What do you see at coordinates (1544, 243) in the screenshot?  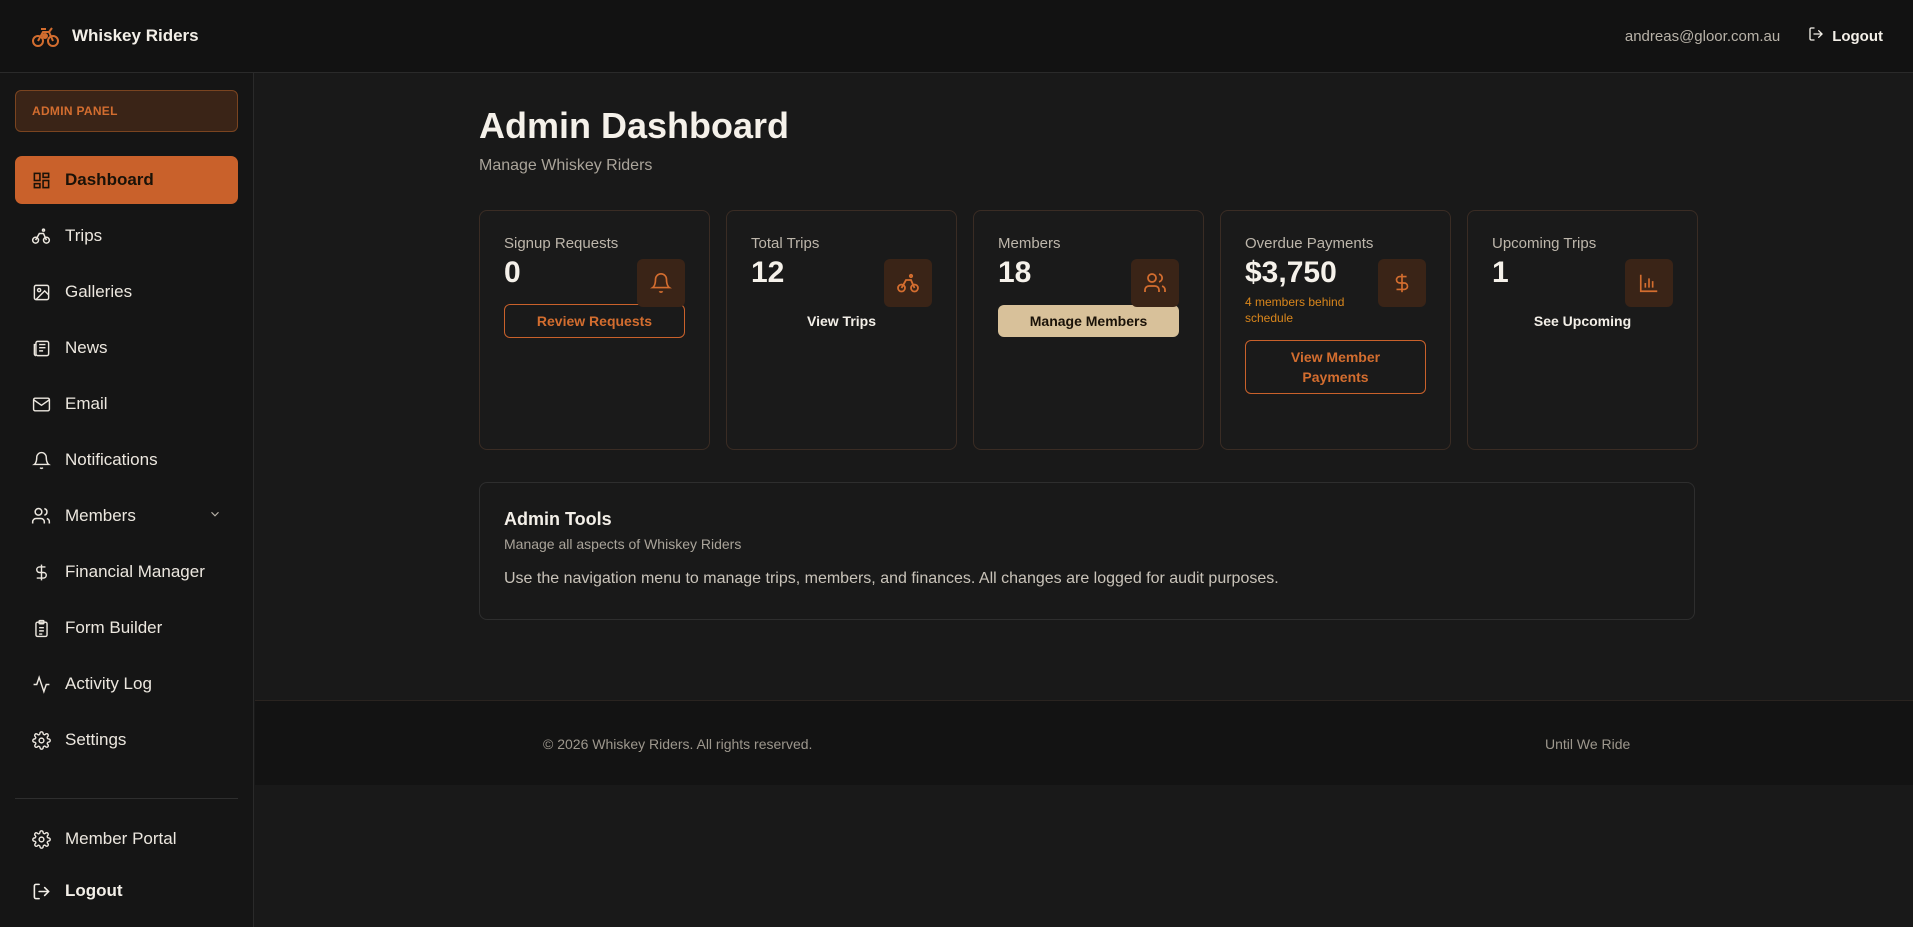 I see `stat-card-label: Upcoming Trips` at bounding box center [1544, 243].